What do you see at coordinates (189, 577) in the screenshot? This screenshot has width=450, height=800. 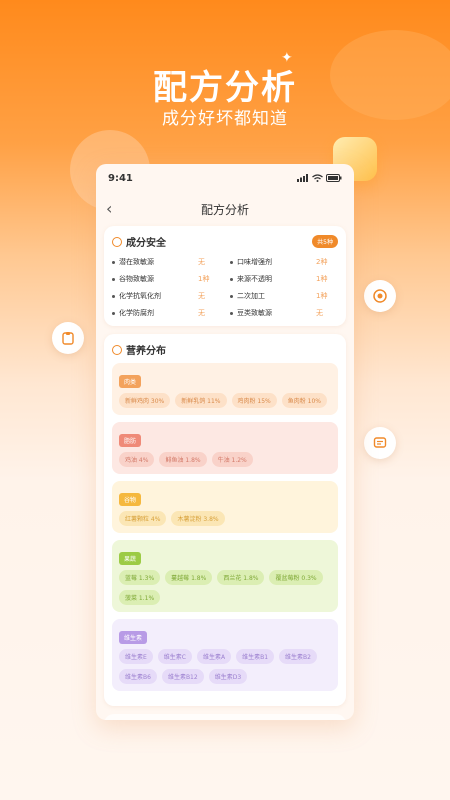 I see `ingredient-chip: 蔓越莓 1.8%` at bounding box center [189, 577].